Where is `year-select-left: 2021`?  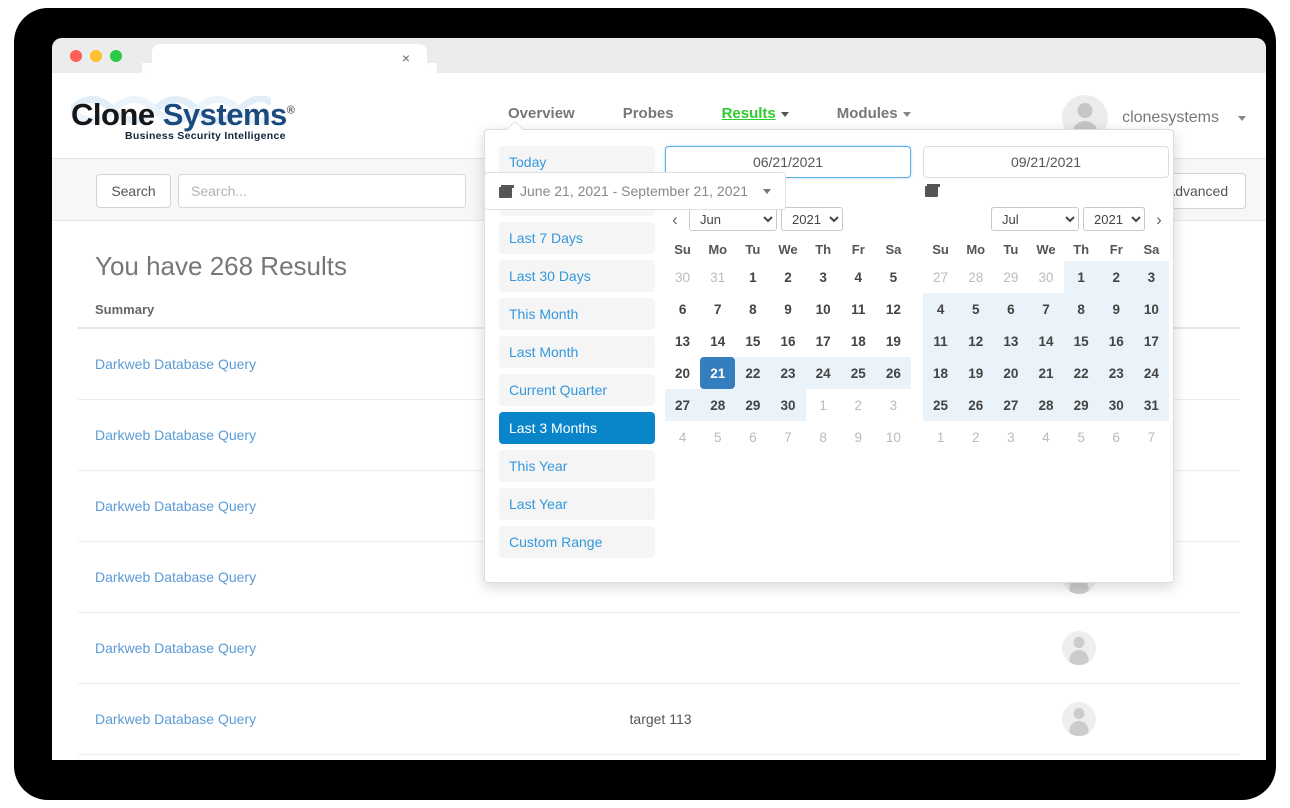
year-select-left: 2021 is located at coordinates (812, 219).